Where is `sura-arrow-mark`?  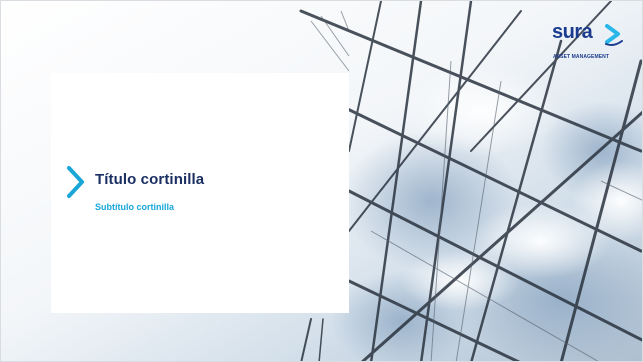 sura-arrow-mark is located at coordinates (614, 35).